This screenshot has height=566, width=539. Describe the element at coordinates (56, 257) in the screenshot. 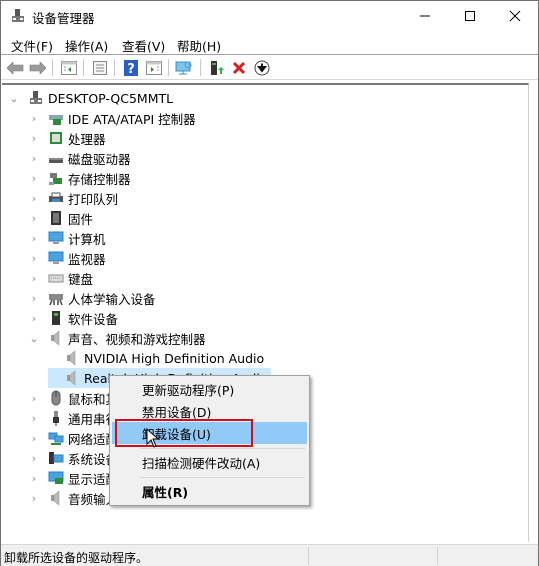

I see `monitor-icon` at that location.